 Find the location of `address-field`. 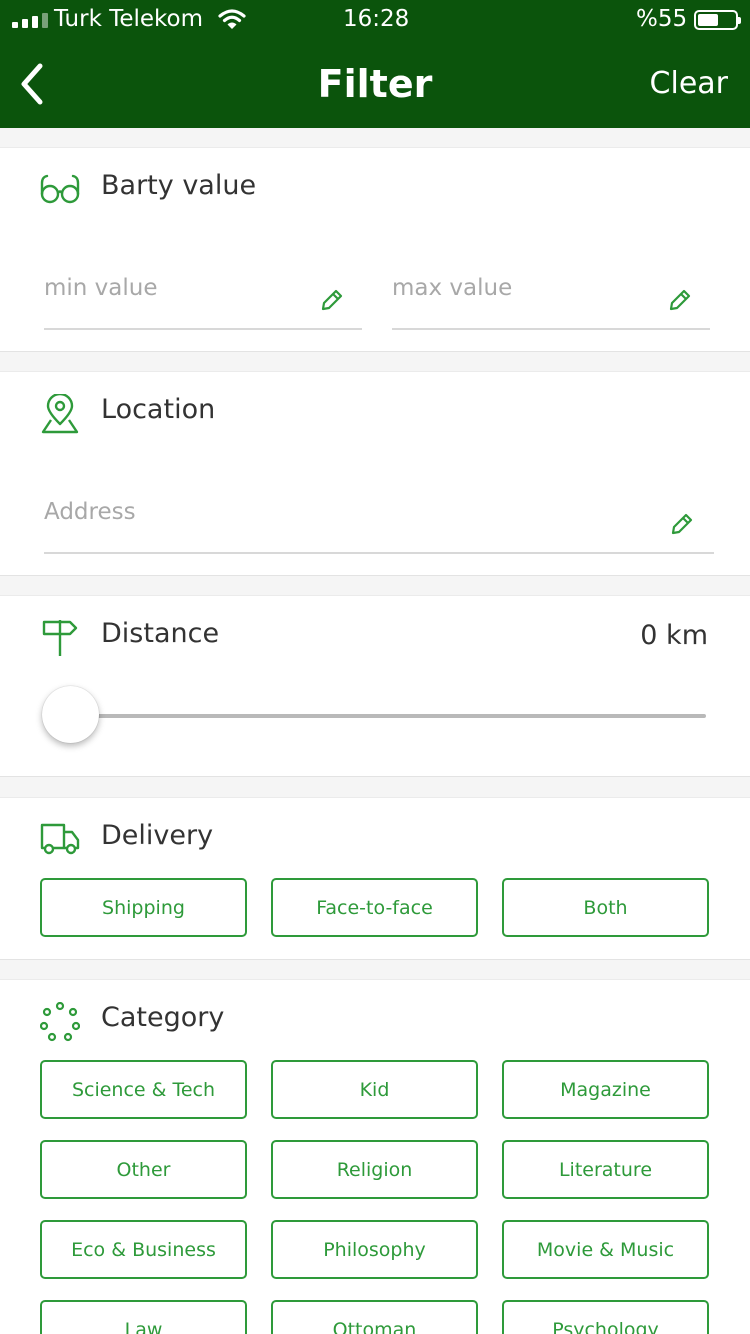

address-field is located at coordinates (379, 523).